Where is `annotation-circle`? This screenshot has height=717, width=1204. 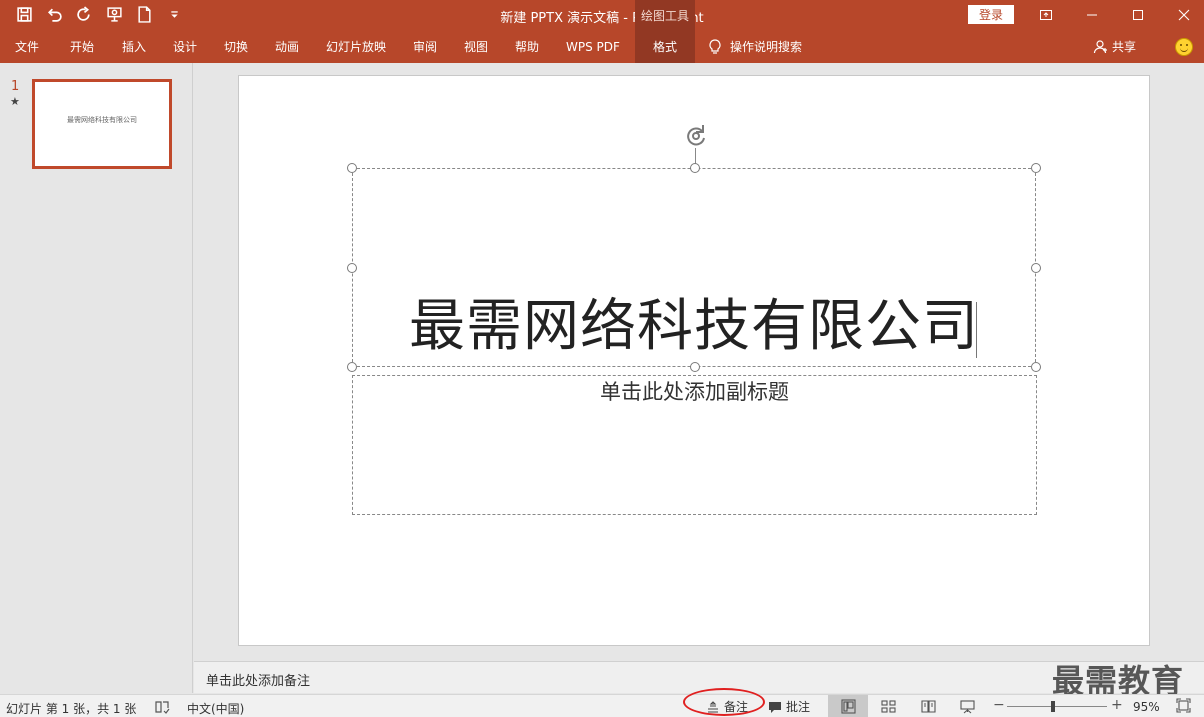
annotation-circle is located at coordinates (724, 702).